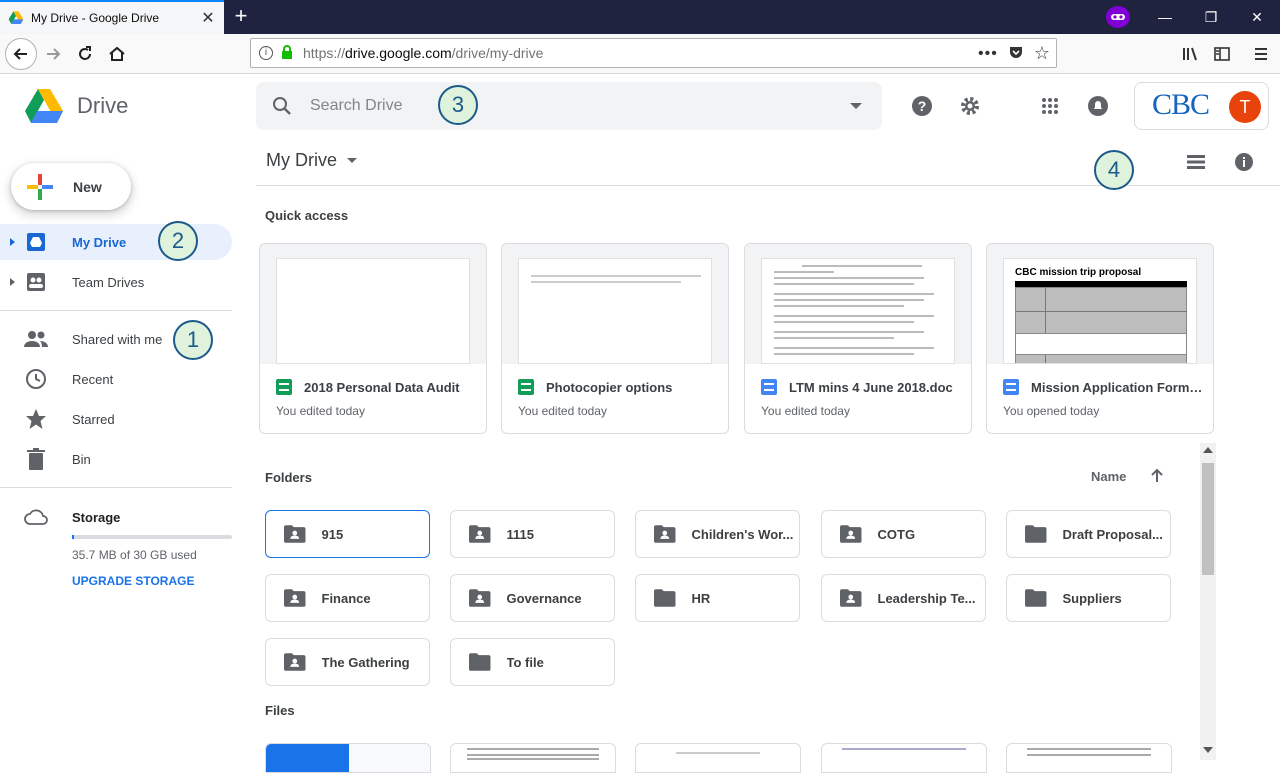 This screenshot has height=773, width=1280. I want to click on drive-logo-icon, so click(44, 106).